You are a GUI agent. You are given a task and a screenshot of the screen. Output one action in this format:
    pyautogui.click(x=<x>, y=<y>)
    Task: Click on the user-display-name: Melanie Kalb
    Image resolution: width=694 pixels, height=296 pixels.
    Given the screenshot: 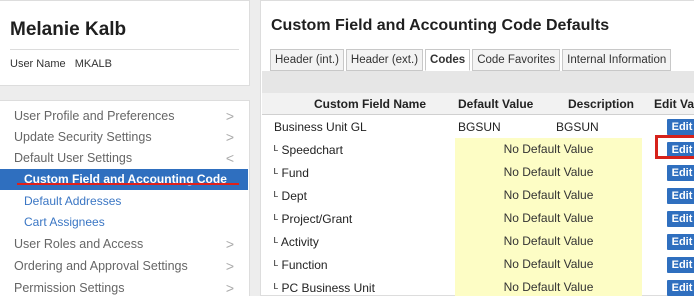 What is the action you would take?
    pyautogui.click(x=68, y=29)
    